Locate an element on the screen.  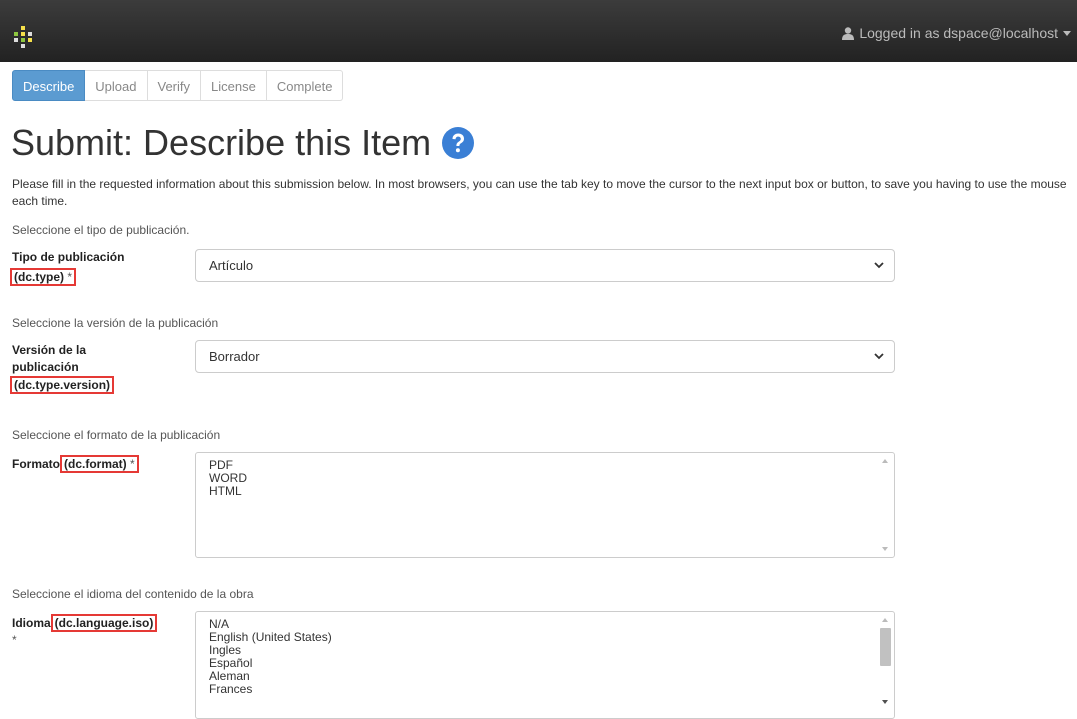
language-option: Ingles is located at coordinates (551, 650).